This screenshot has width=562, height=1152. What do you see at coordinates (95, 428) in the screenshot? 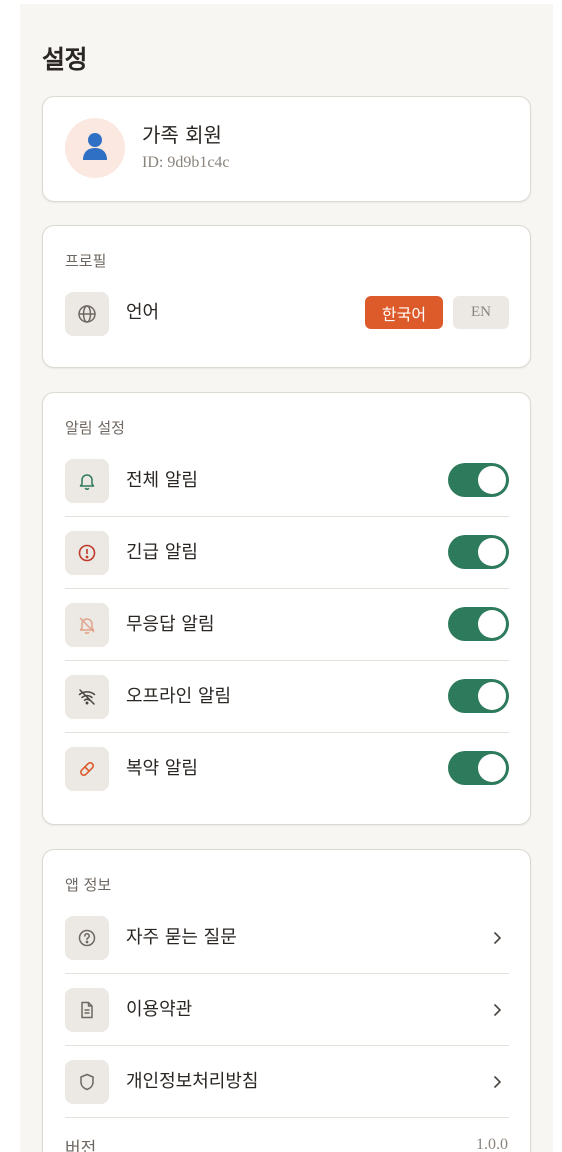
I see `section-label-notifications: 알림 설정` at bounding box center [95, 428].